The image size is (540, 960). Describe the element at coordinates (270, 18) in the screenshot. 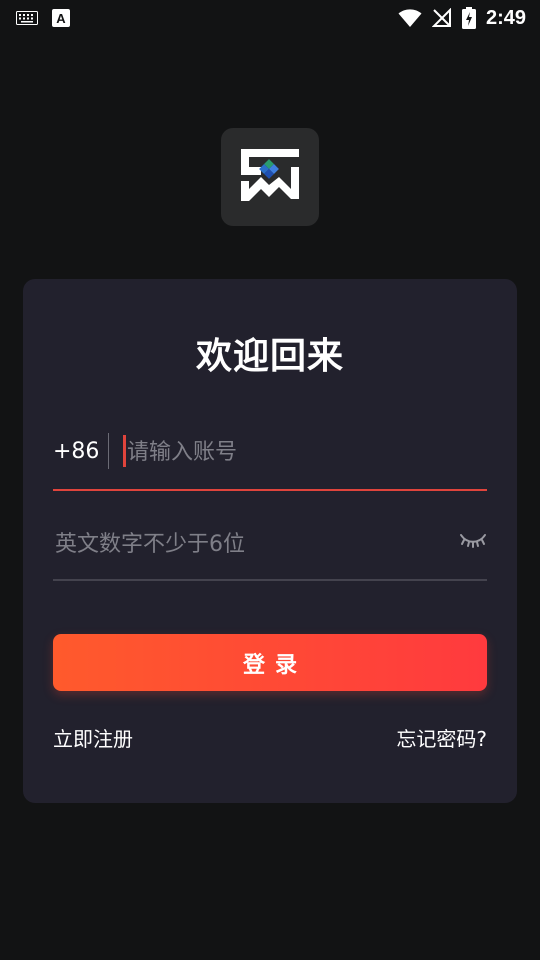

I see `status-bar: A 2:49` at that location.